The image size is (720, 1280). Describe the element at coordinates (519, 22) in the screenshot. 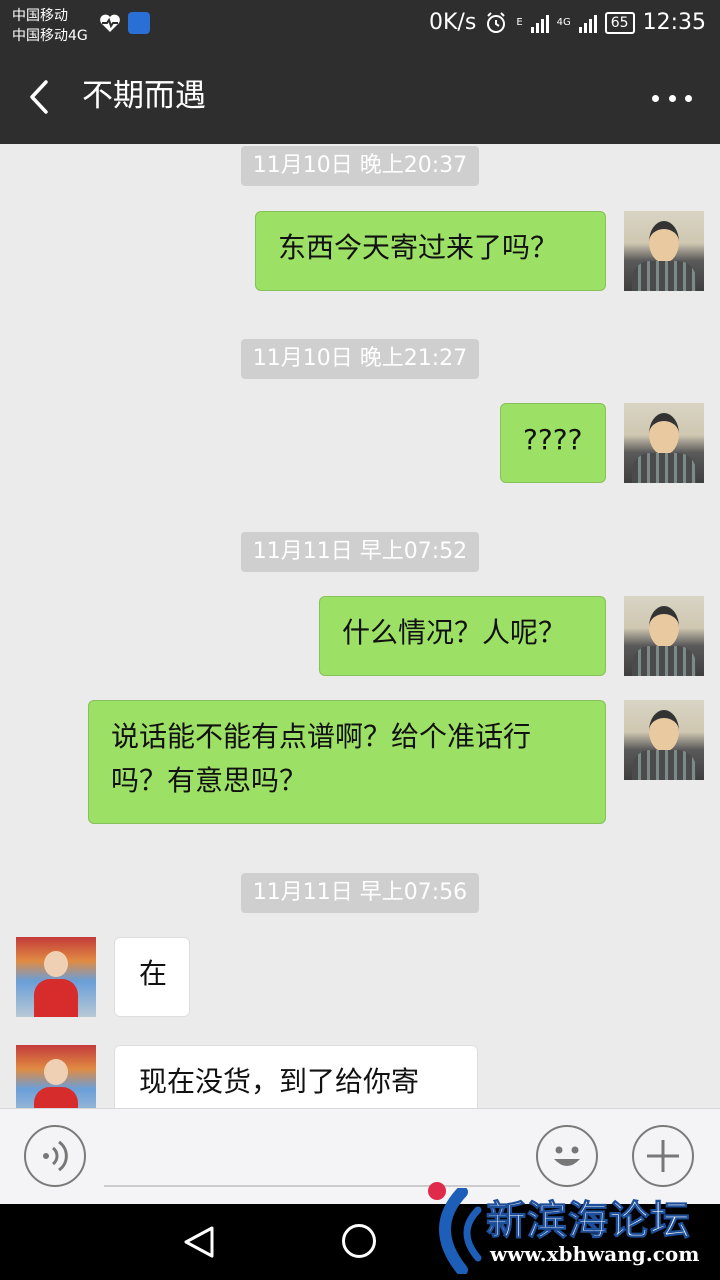

I see `network-type-1: E` at that location.